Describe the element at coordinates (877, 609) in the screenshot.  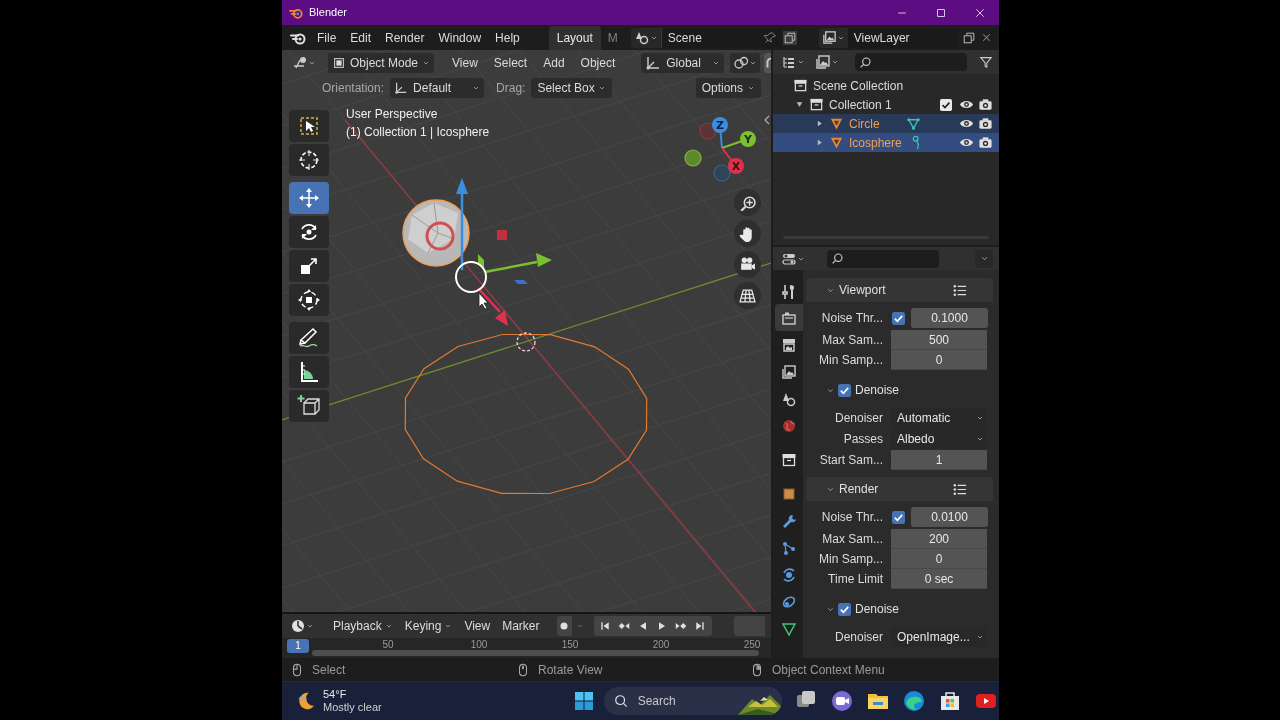
I see `subpanel-title: Denoise` at that location.